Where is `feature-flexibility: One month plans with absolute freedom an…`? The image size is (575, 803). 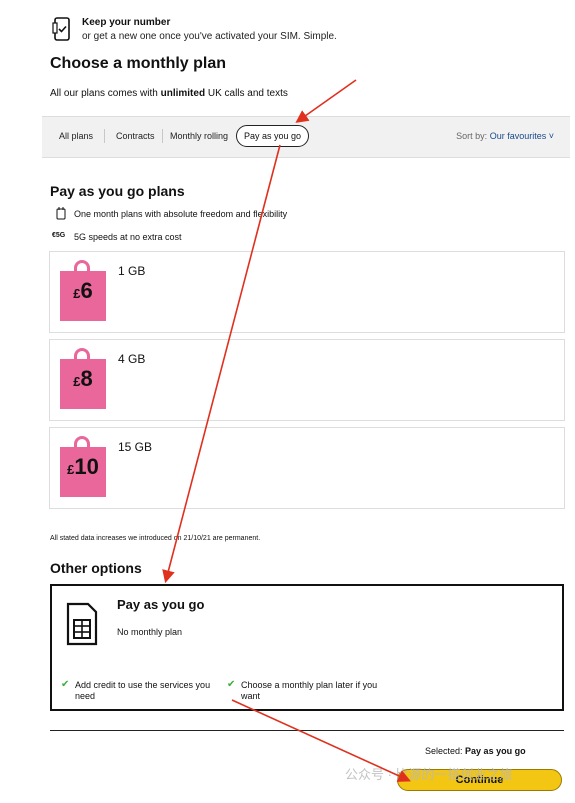
feature-flexibility: One month plans with absolute freedom an… is located at coordinates (181, 214).